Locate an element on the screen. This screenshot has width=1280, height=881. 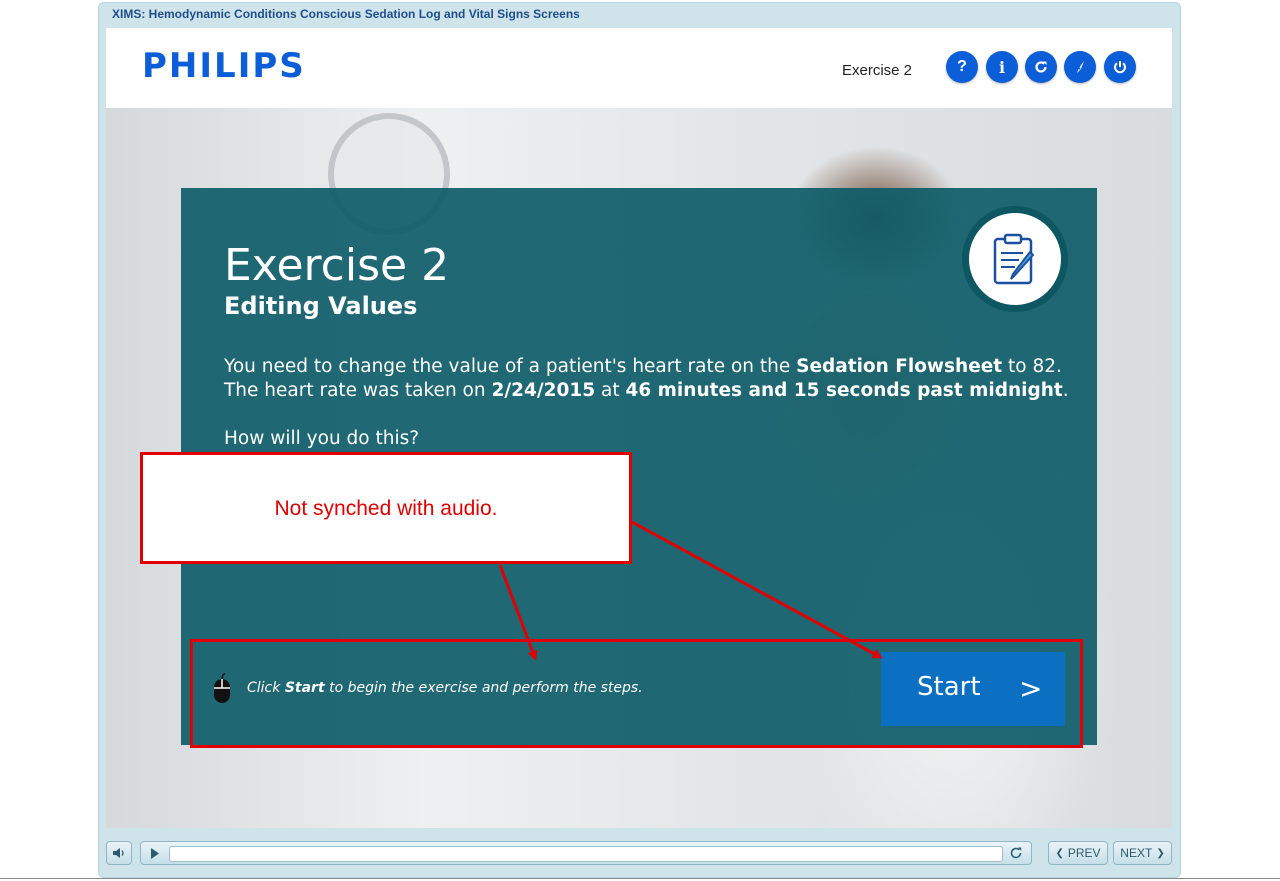
info-icon: i is located at coordinates (1002, 67).